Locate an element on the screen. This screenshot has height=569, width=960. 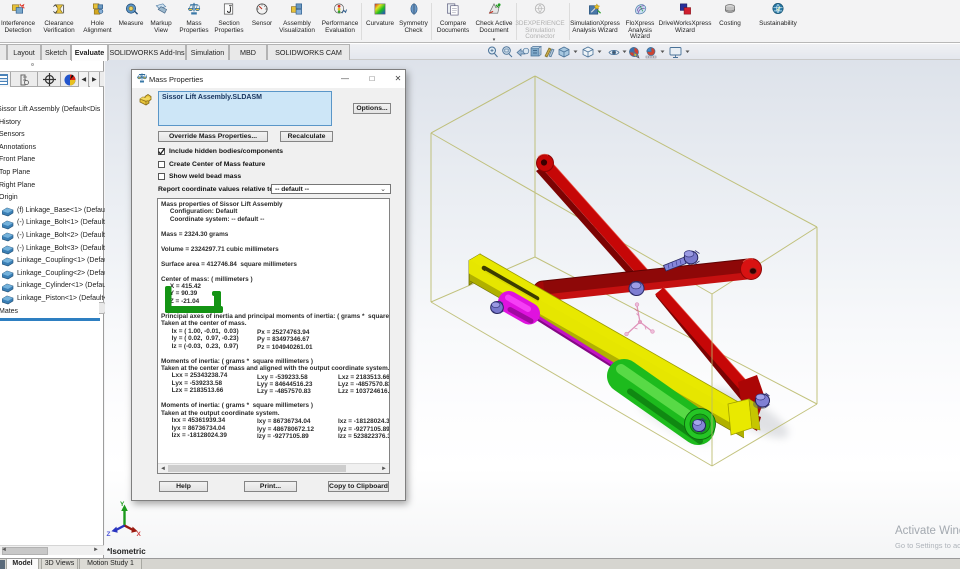
svg-text: Z is located at coordinates (109, 534).